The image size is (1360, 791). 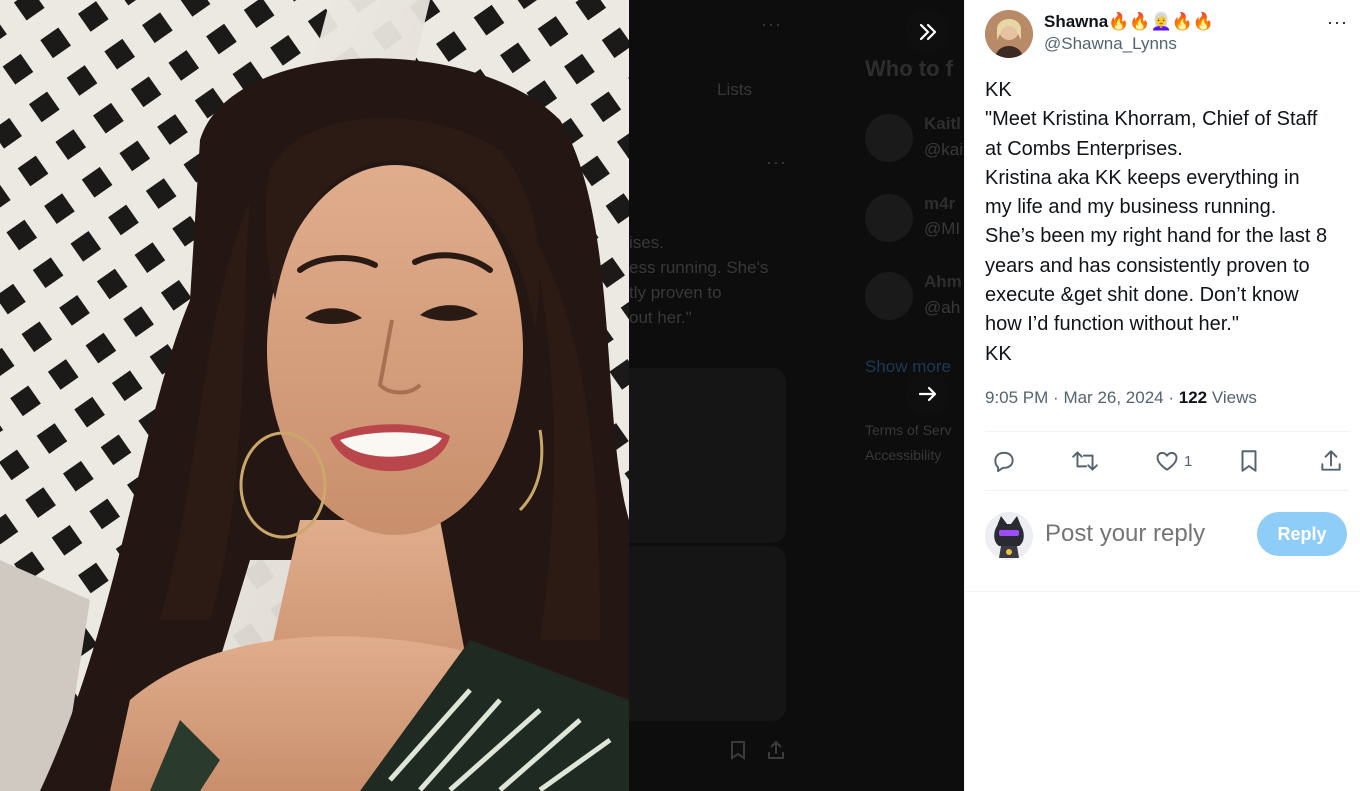 I want to click on author-avatar-image, so click(x=1009, y=34).